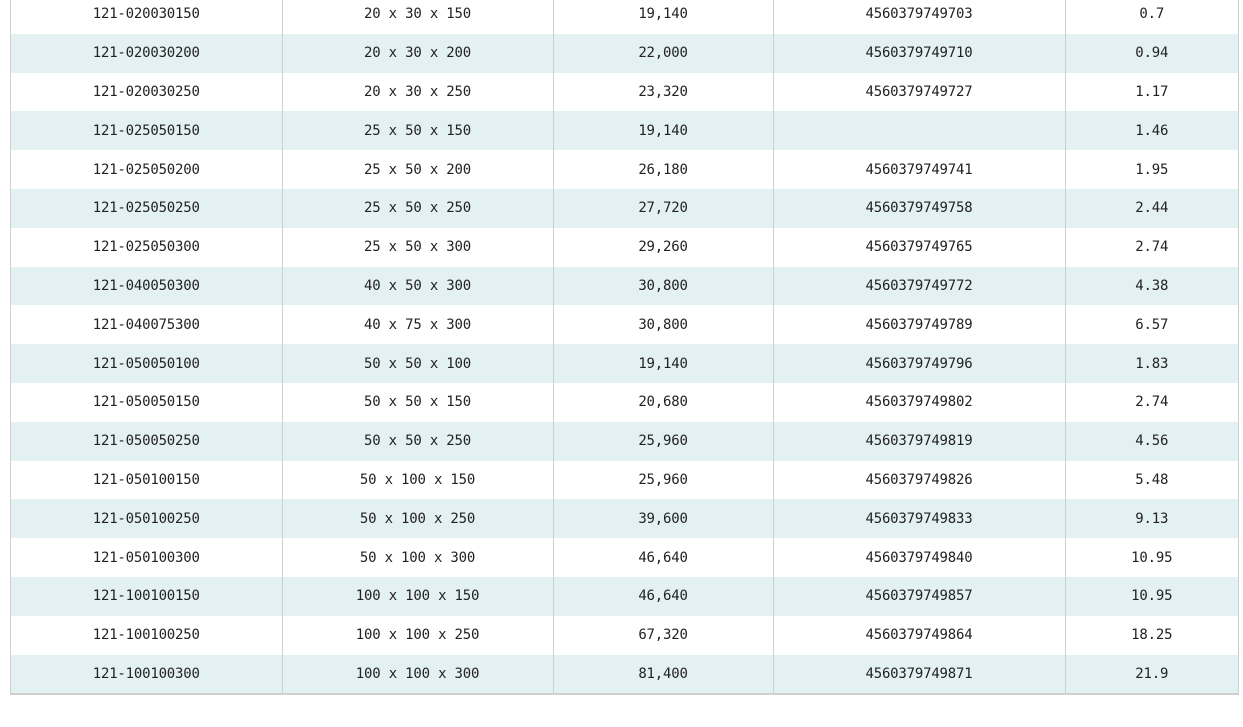 This screenshot has width=1243, height=727. I want to click on cell-jan-code: 4560379749819, so click(919, 441).